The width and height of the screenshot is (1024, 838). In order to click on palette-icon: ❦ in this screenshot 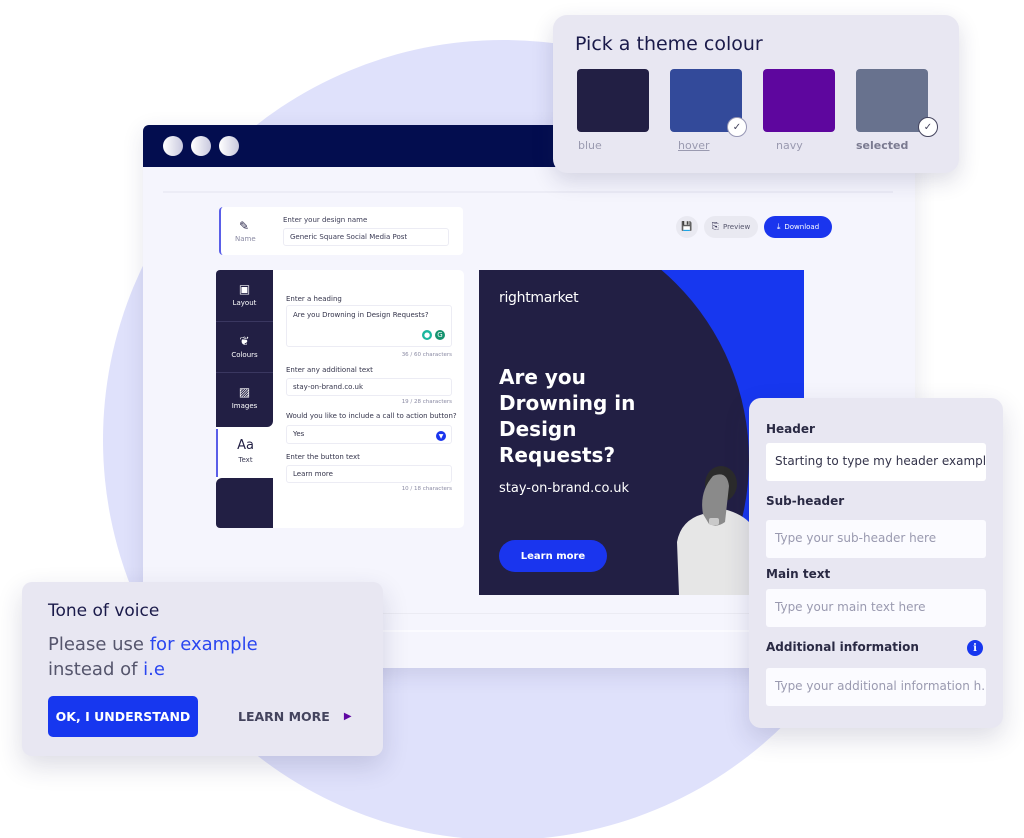, I will do `click(244, 341)`.